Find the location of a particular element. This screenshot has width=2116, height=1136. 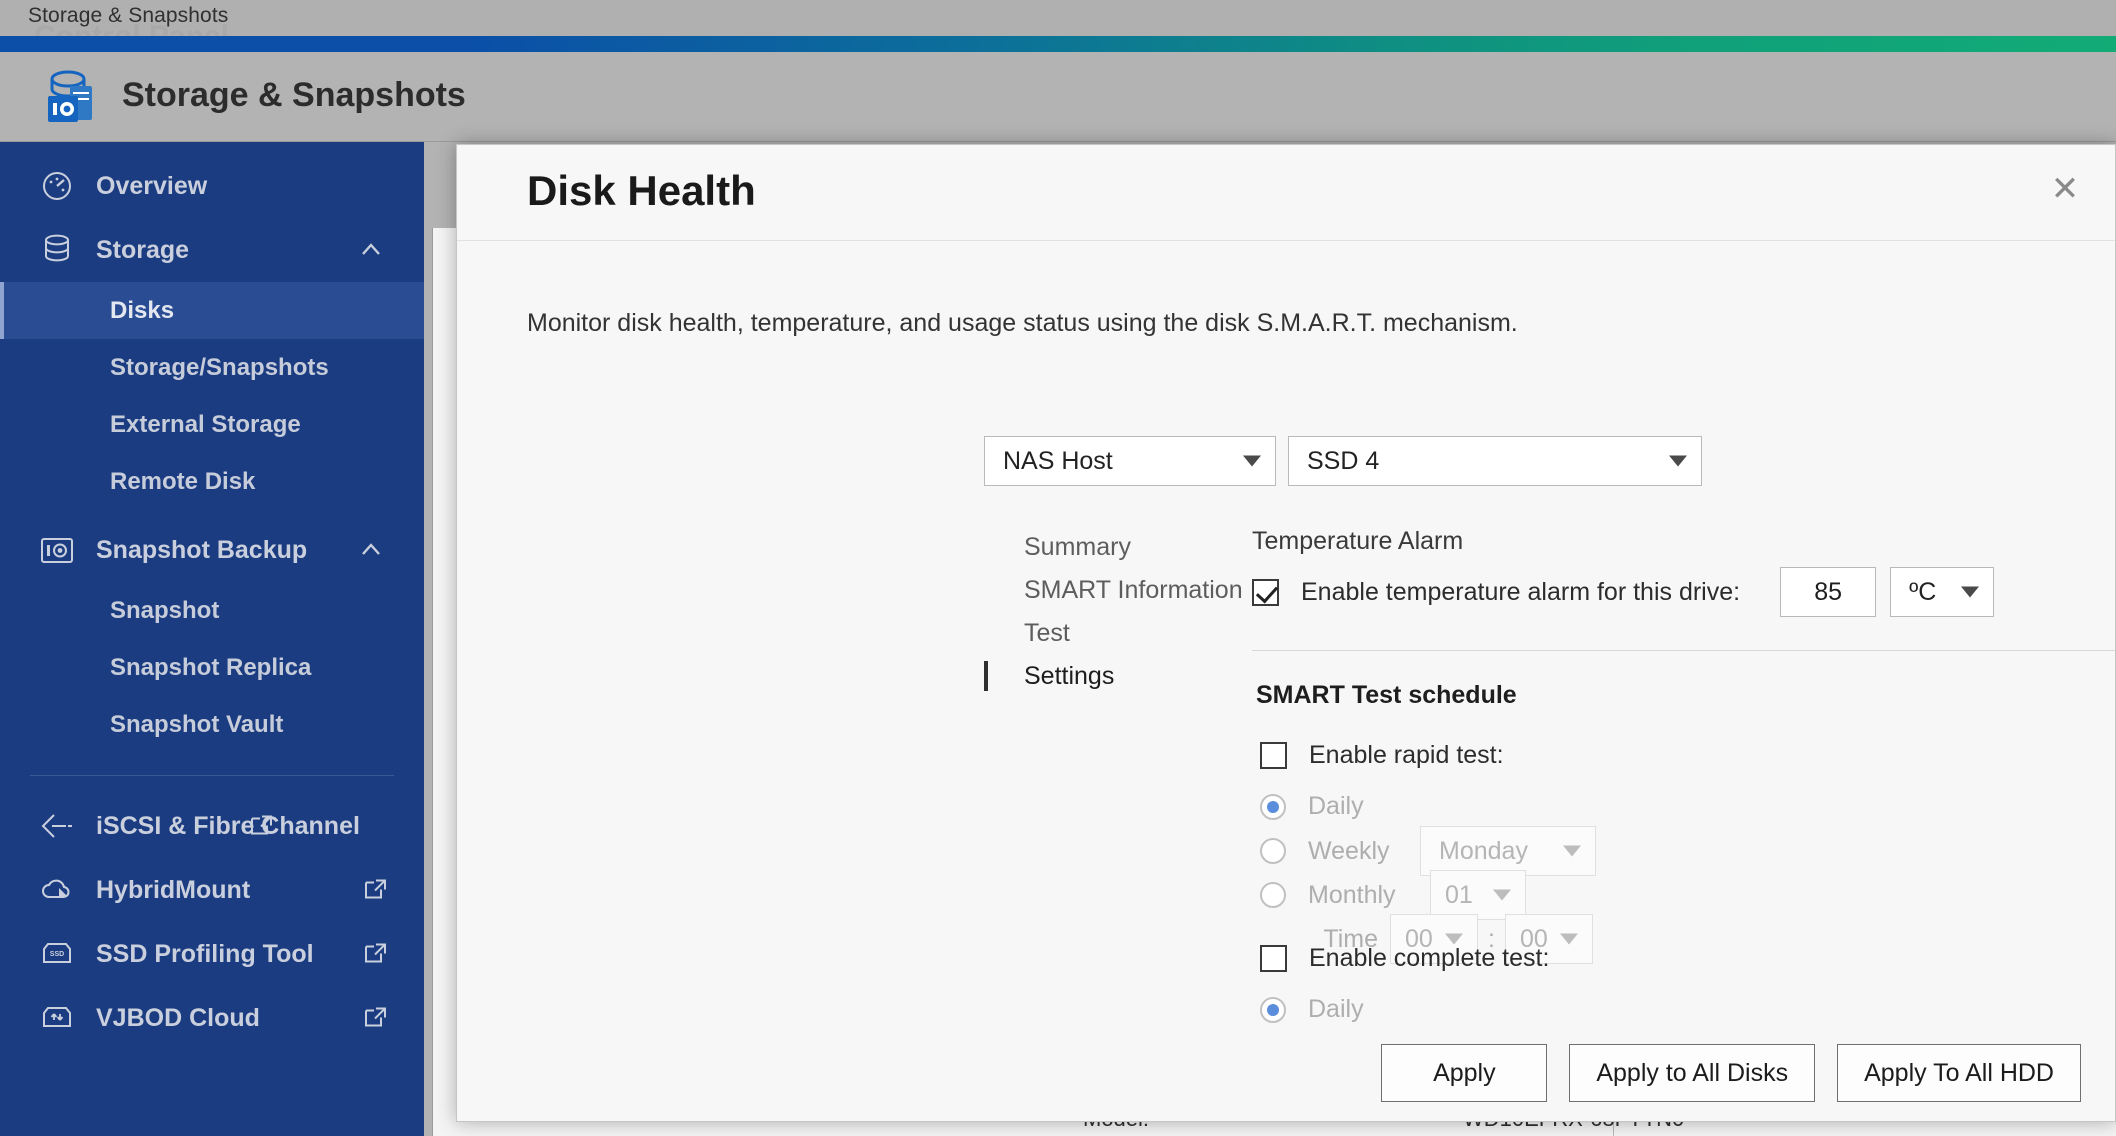

vjbod-icon is located at coordinates (57, 1018).